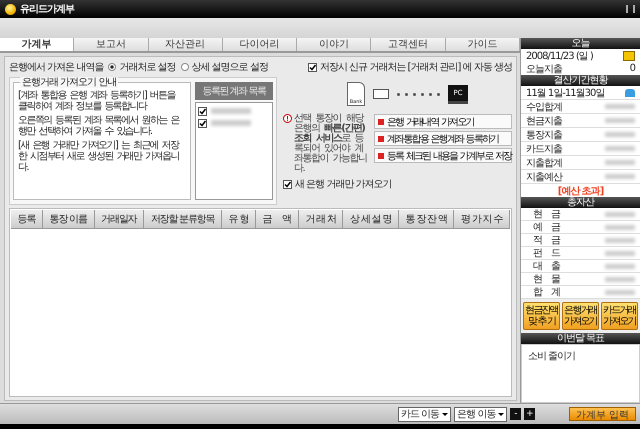 Image resolution: width=640 pixels, height=429 pixels. What do you see at coordinates (602, 414) in the screenshot?
I see `submit-button: 가계부 입력` at bounding box center [602, 414].